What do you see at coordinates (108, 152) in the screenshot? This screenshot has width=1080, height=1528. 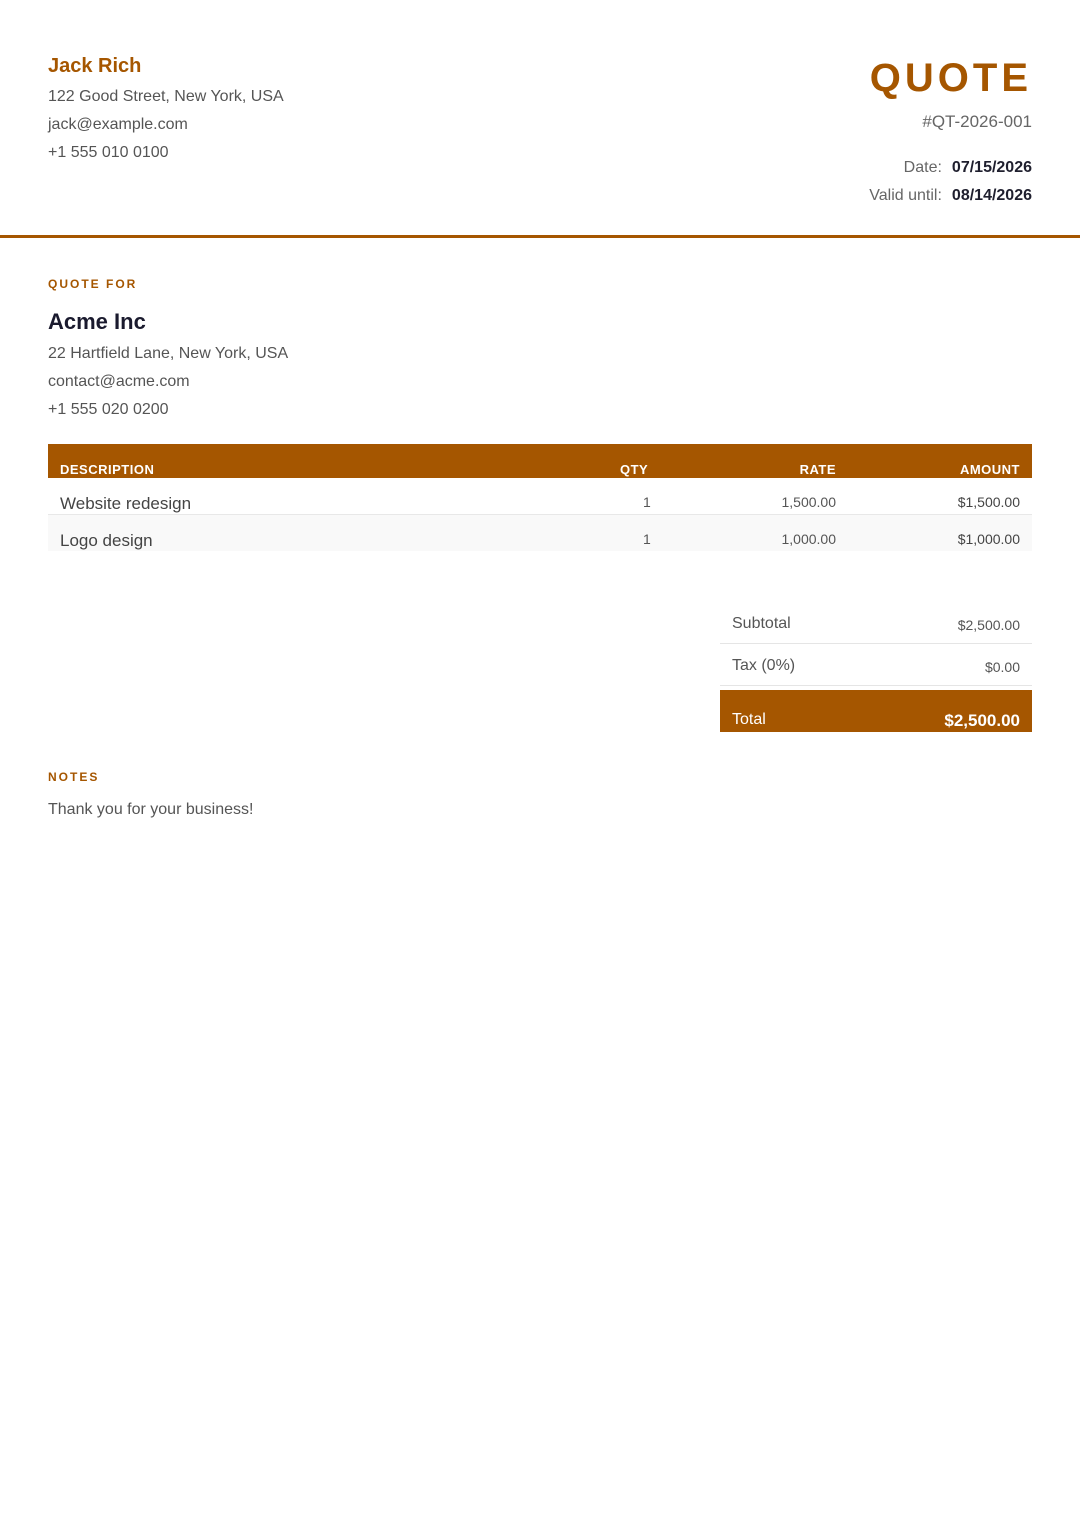 I see `sender-phone: +1 555 010 0100` at bounding box center [108, 152].